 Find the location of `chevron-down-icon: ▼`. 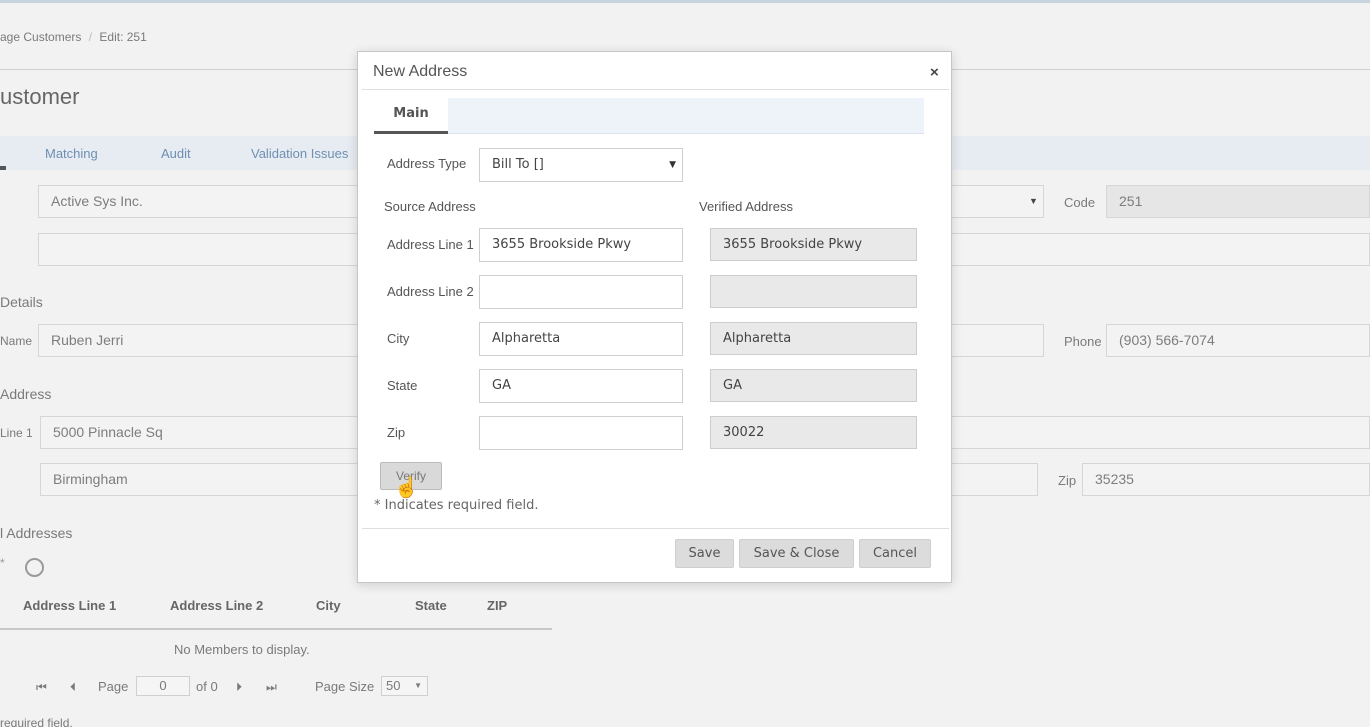

chevron-down-icon: ▼ is located at coordinates (672, 165).